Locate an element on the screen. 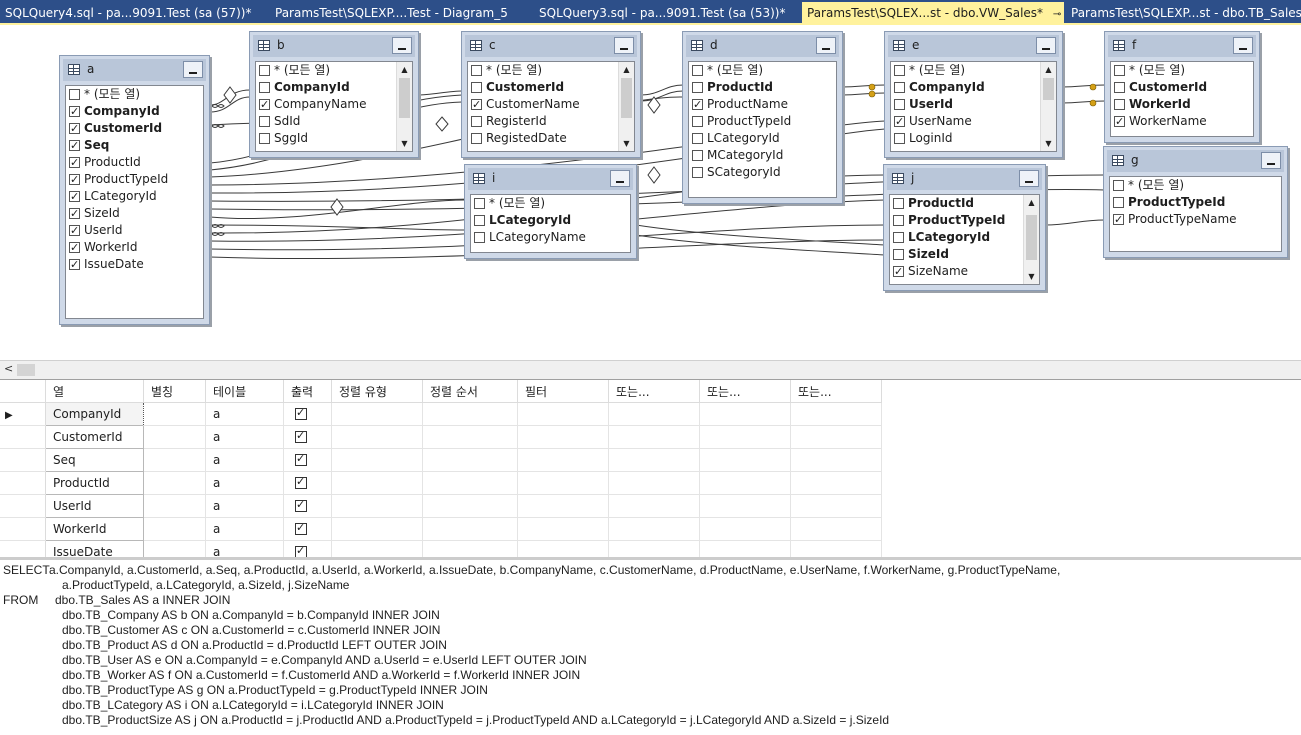 This screenshot has width=1301, height=735. column-row: SggId is located at coordinates (334, 138).